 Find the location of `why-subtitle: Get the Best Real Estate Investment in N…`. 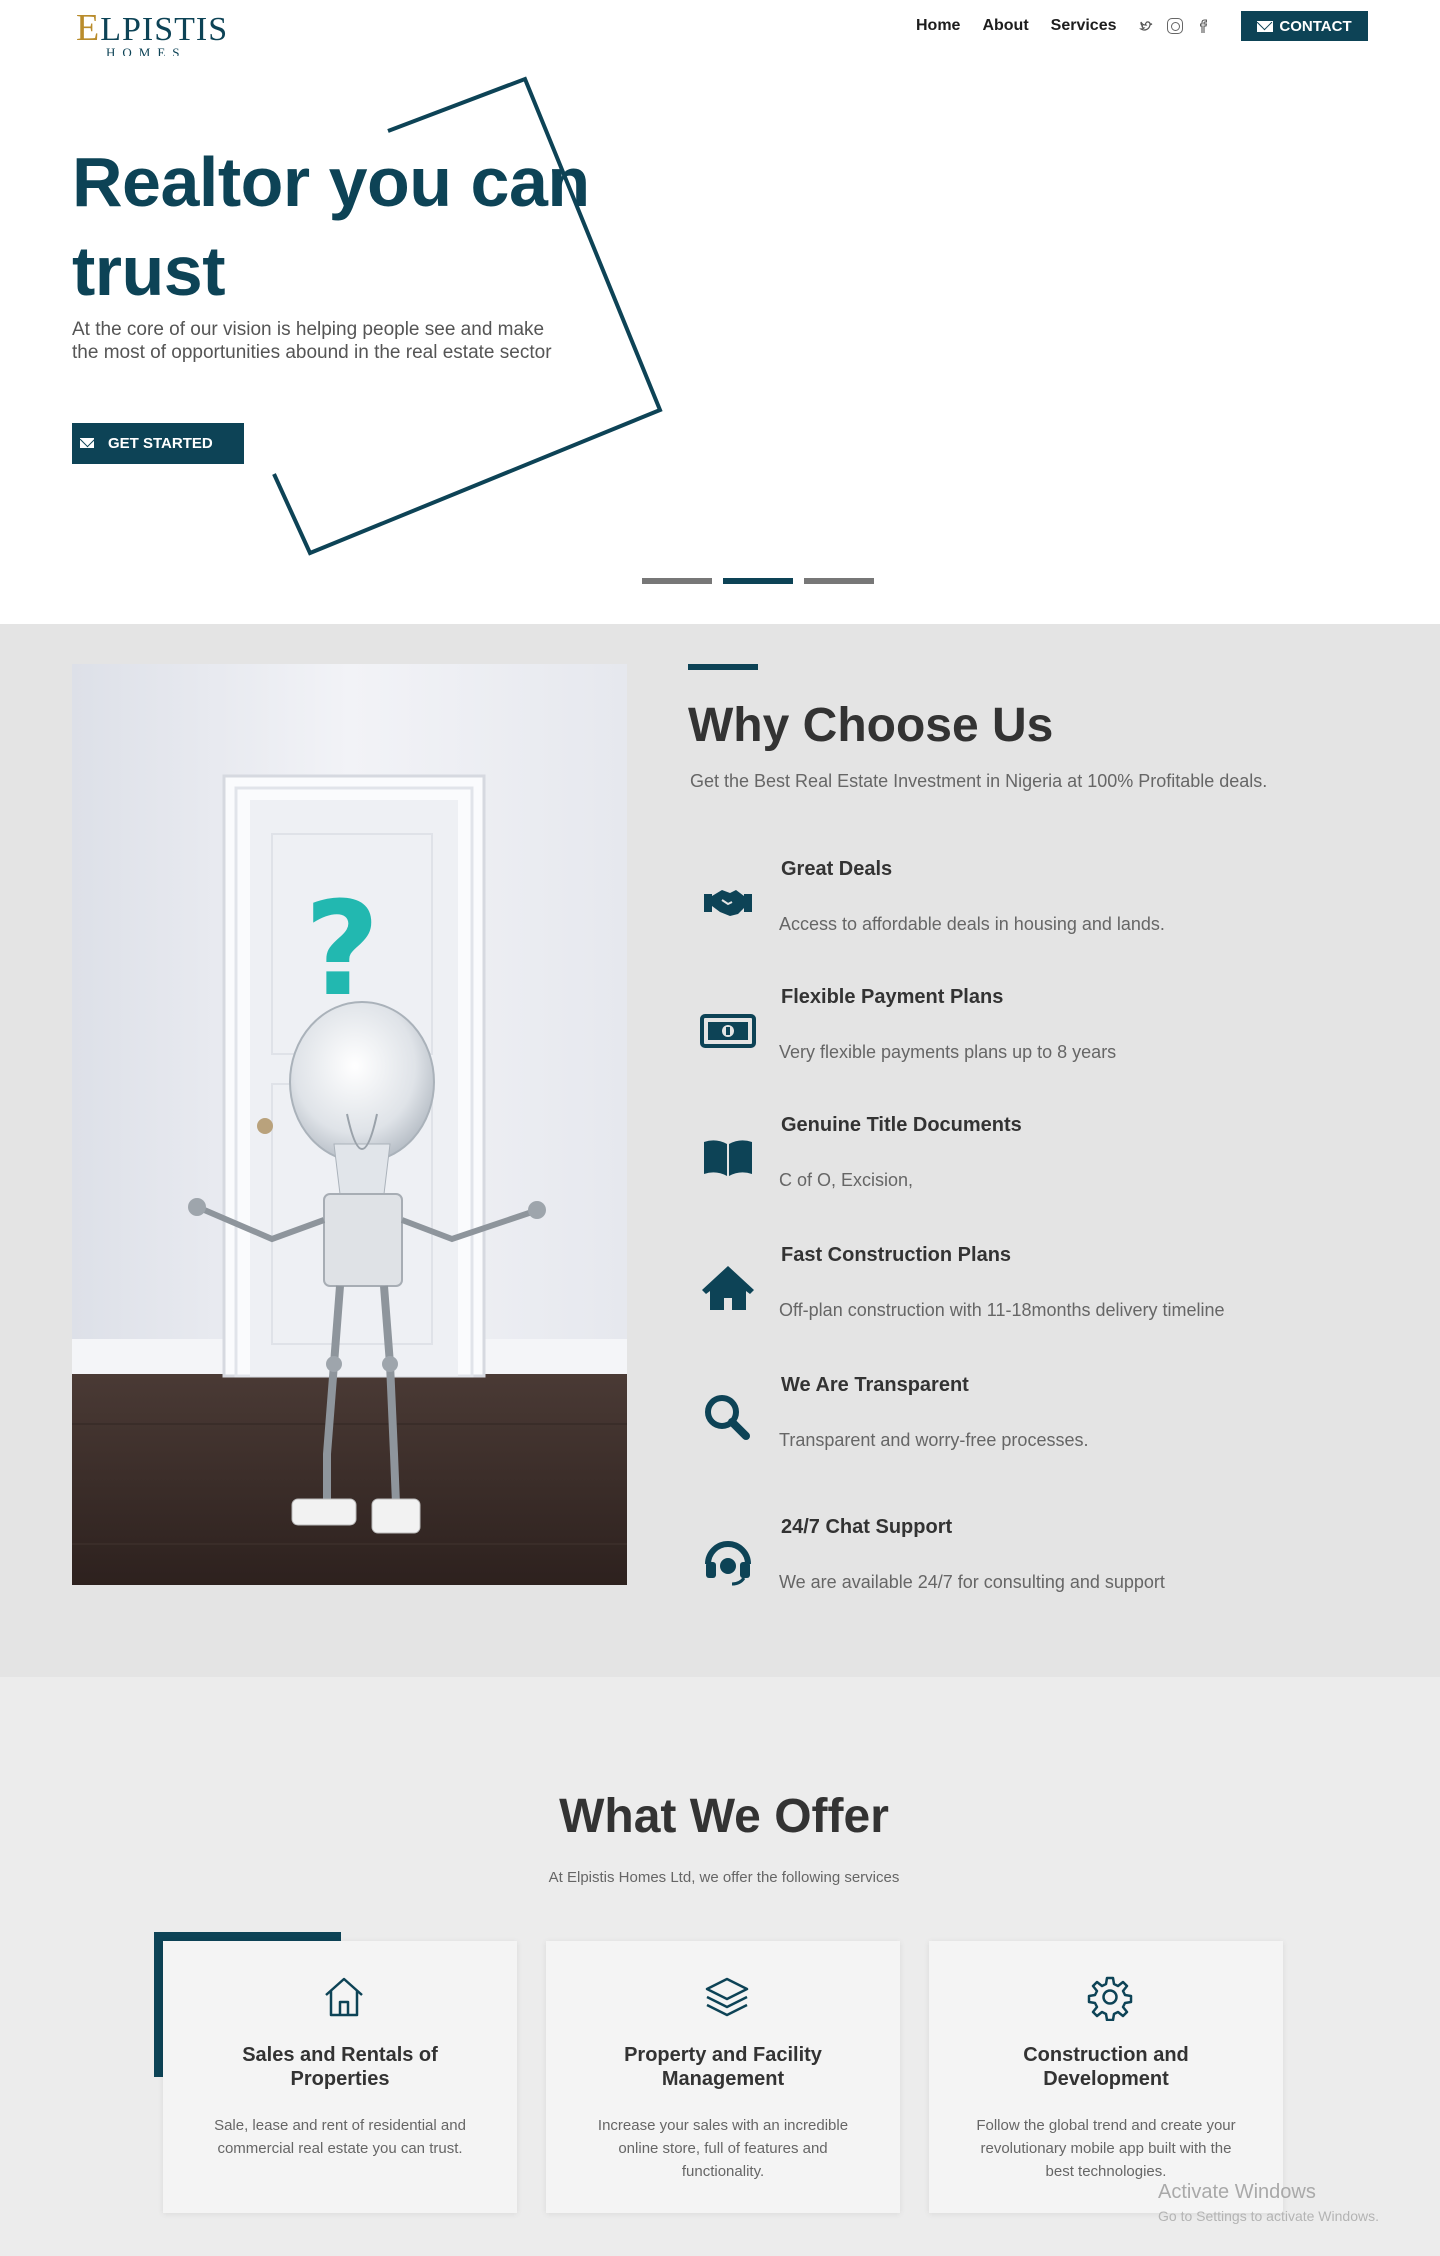

why-subtitle: Get the Best Real Estate Investment in N… is located at coordinates (979, 781).